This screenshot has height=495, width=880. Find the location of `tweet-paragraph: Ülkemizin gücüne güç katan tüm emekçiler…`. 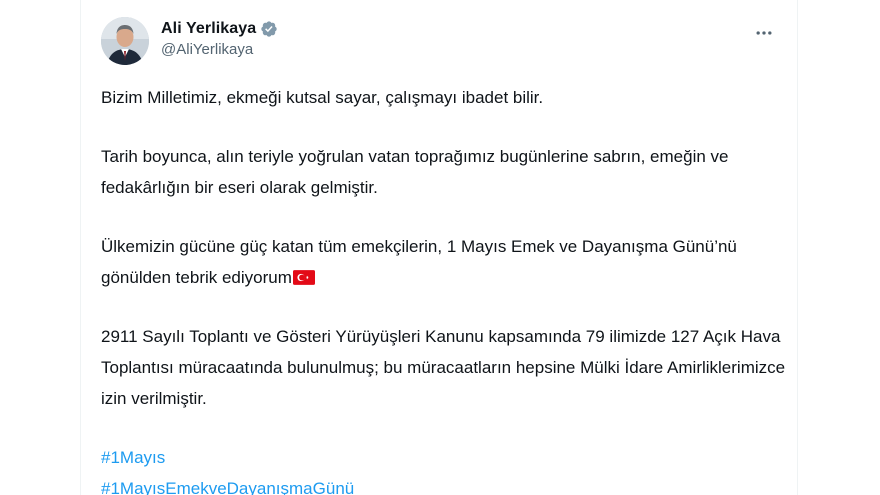

tweet-paragraph: Ülkemizin gücüne güç katan tüm emekçiler… is located at coordinates (419, 262).